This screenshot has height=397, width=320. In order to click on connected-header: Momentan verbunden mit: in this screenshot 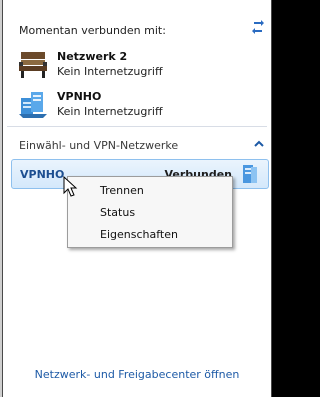, I will do `click(92, 30)`.